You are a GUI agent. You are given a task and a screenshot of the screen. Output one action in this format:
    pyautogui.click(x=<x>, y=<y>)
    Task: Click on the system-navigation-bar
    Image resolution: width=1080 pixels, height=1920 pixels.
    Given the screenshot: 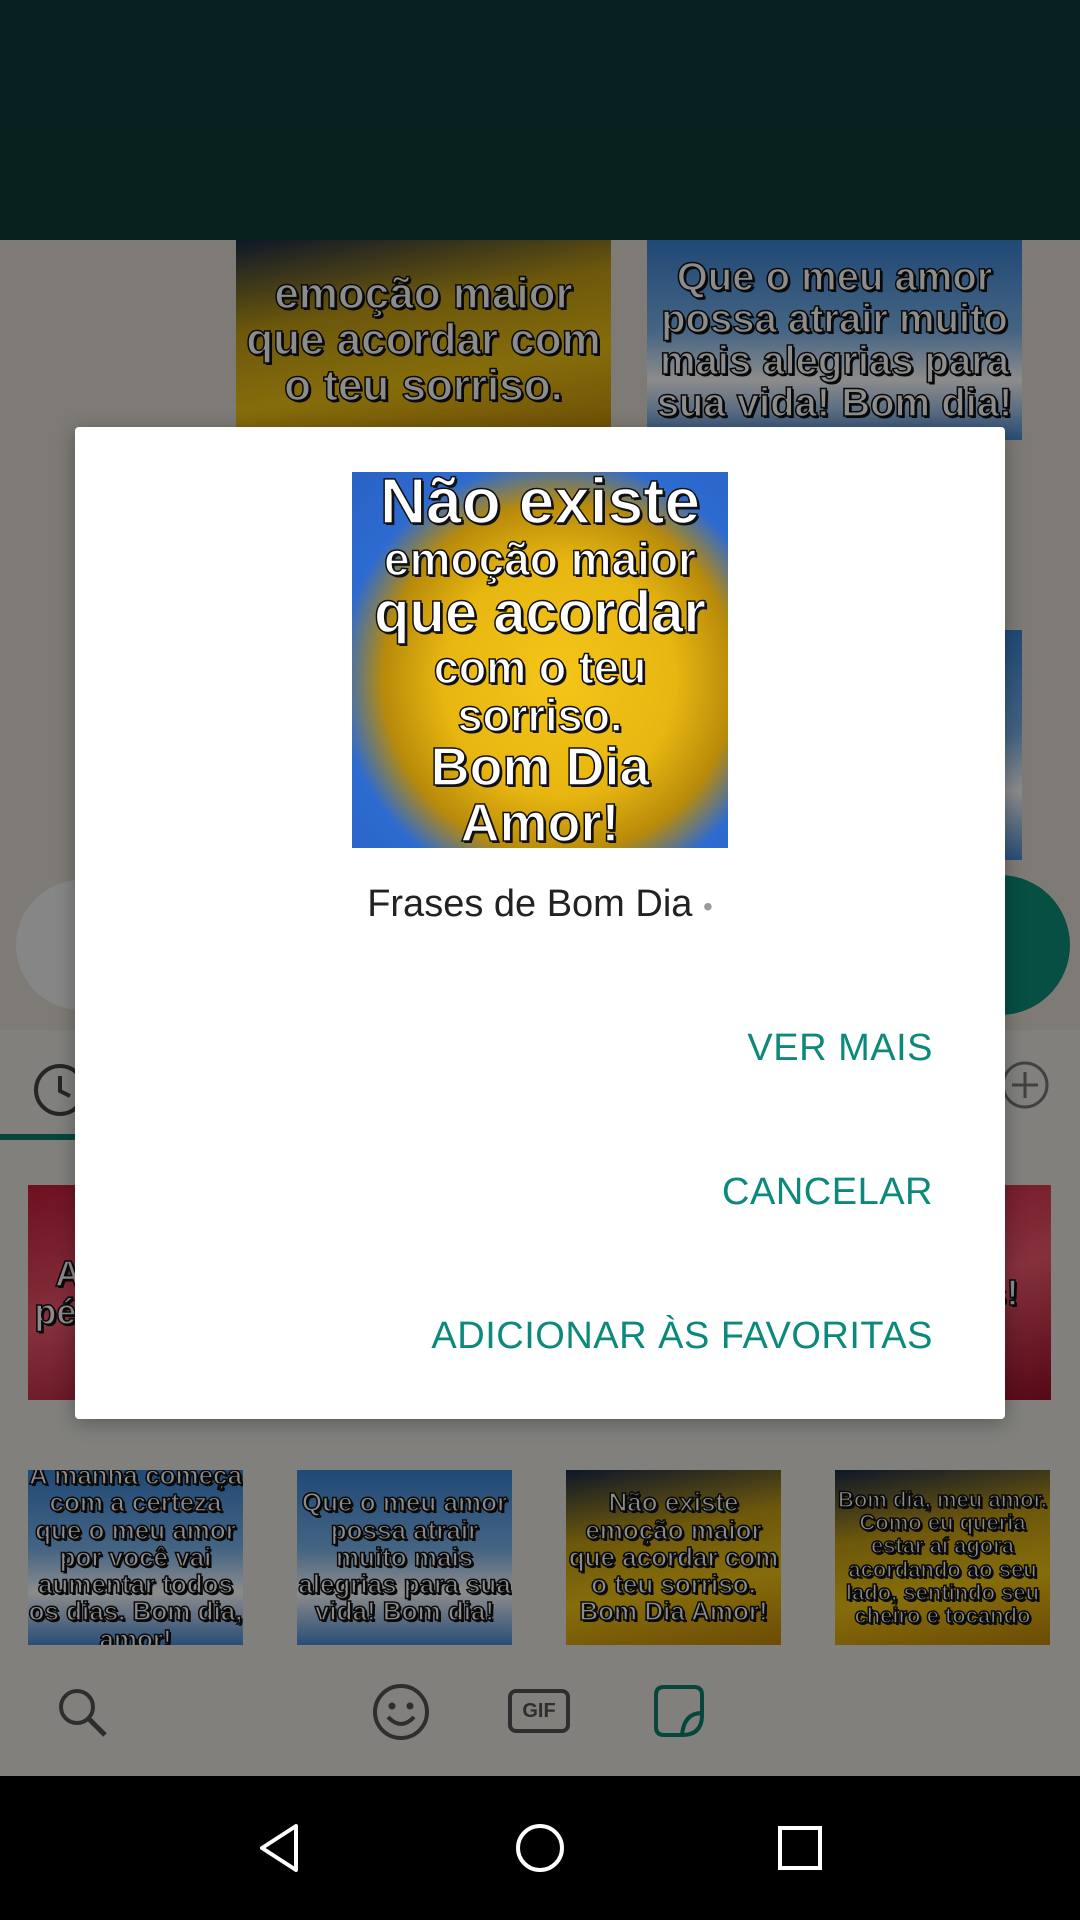 What is the action you would take?
    pyautogui.click(x=540, y=1848)
    